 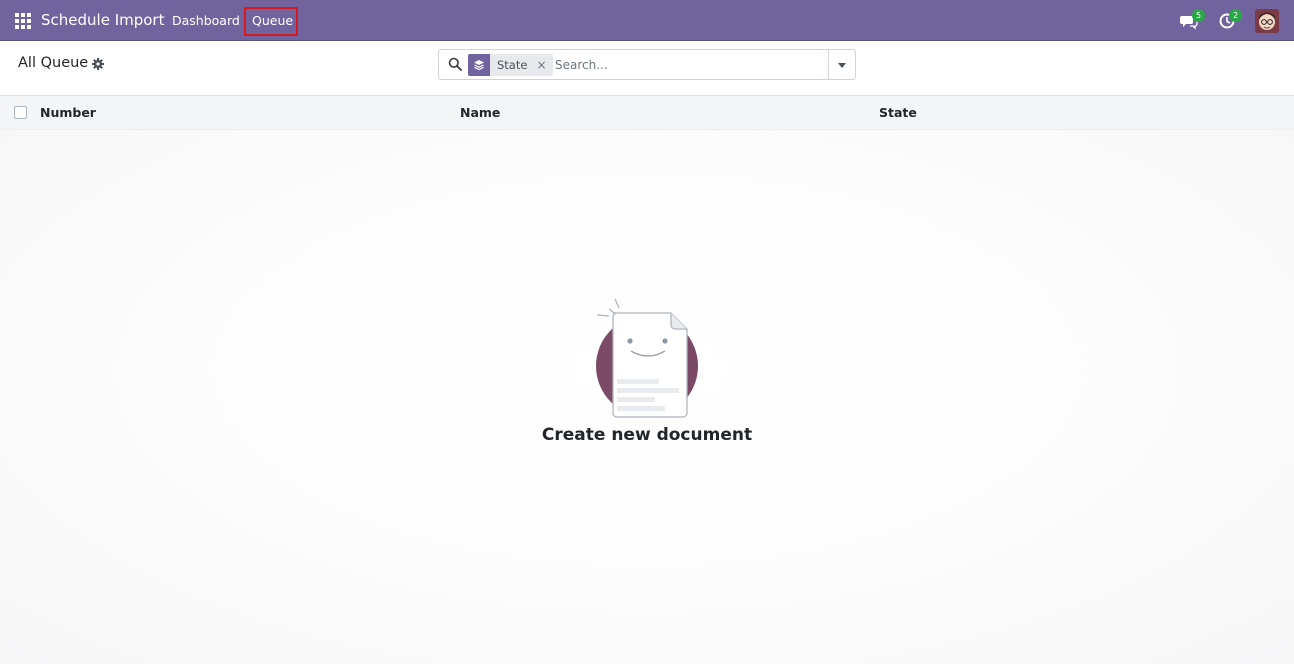 I want to click on column-header-name: Name, so click(x=480, y=112).